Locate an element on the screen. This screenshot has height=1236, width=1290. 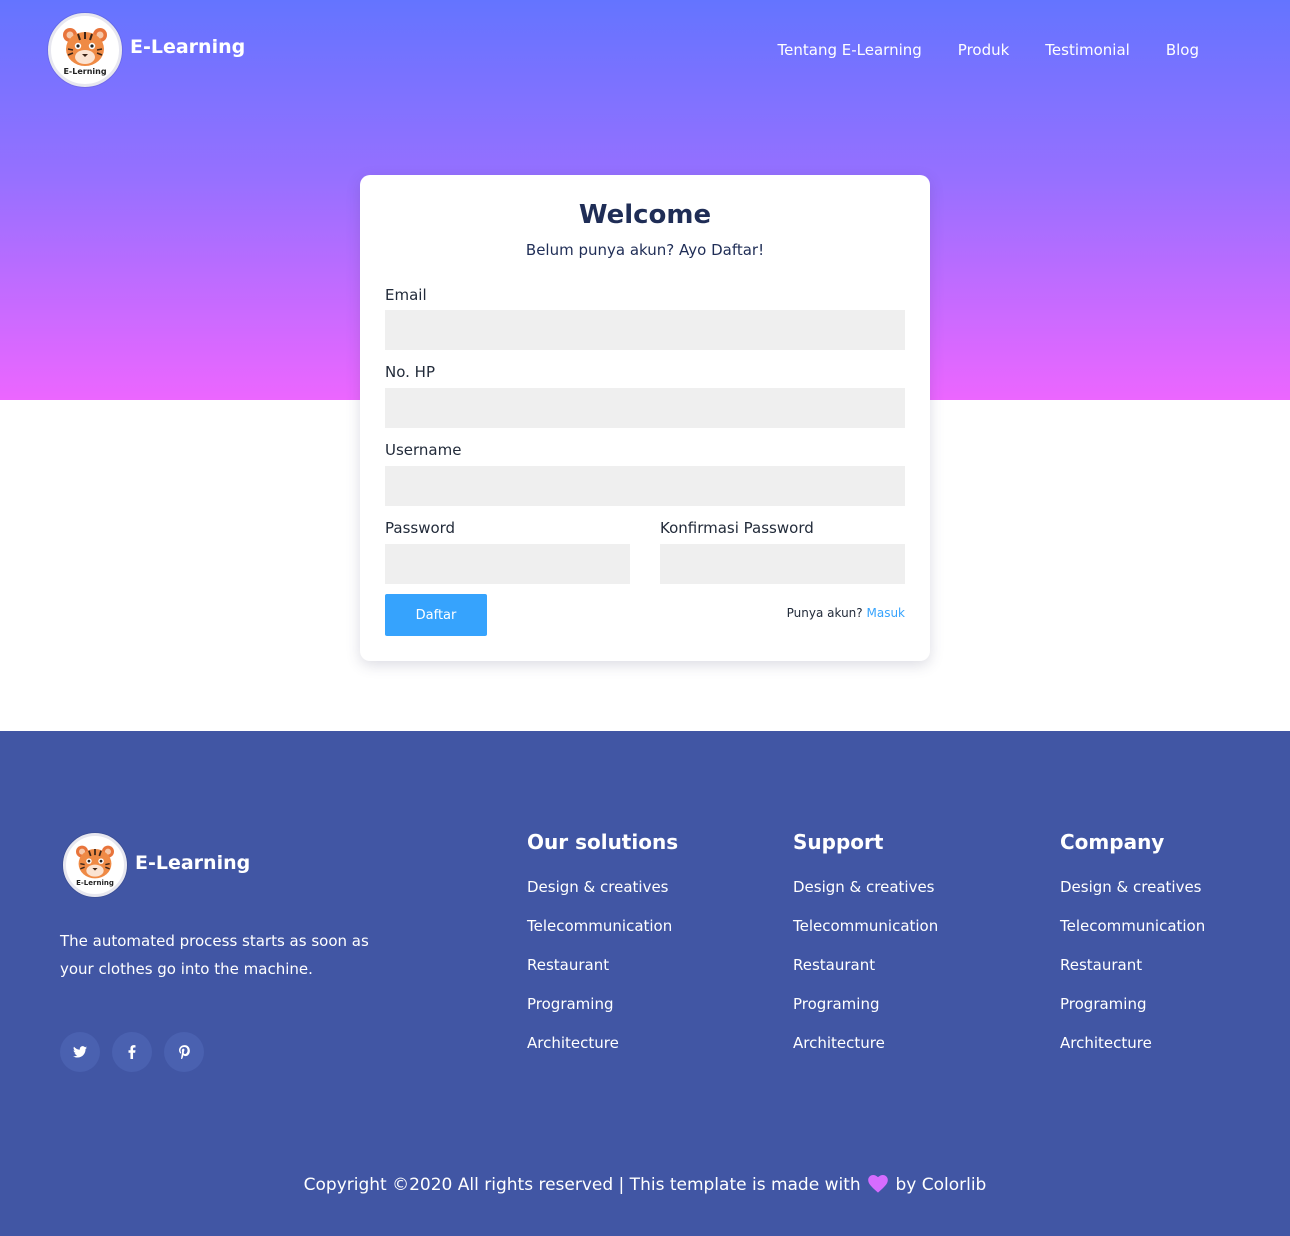
login-prompt: Punya akun? is located at coordinates (824, 613).